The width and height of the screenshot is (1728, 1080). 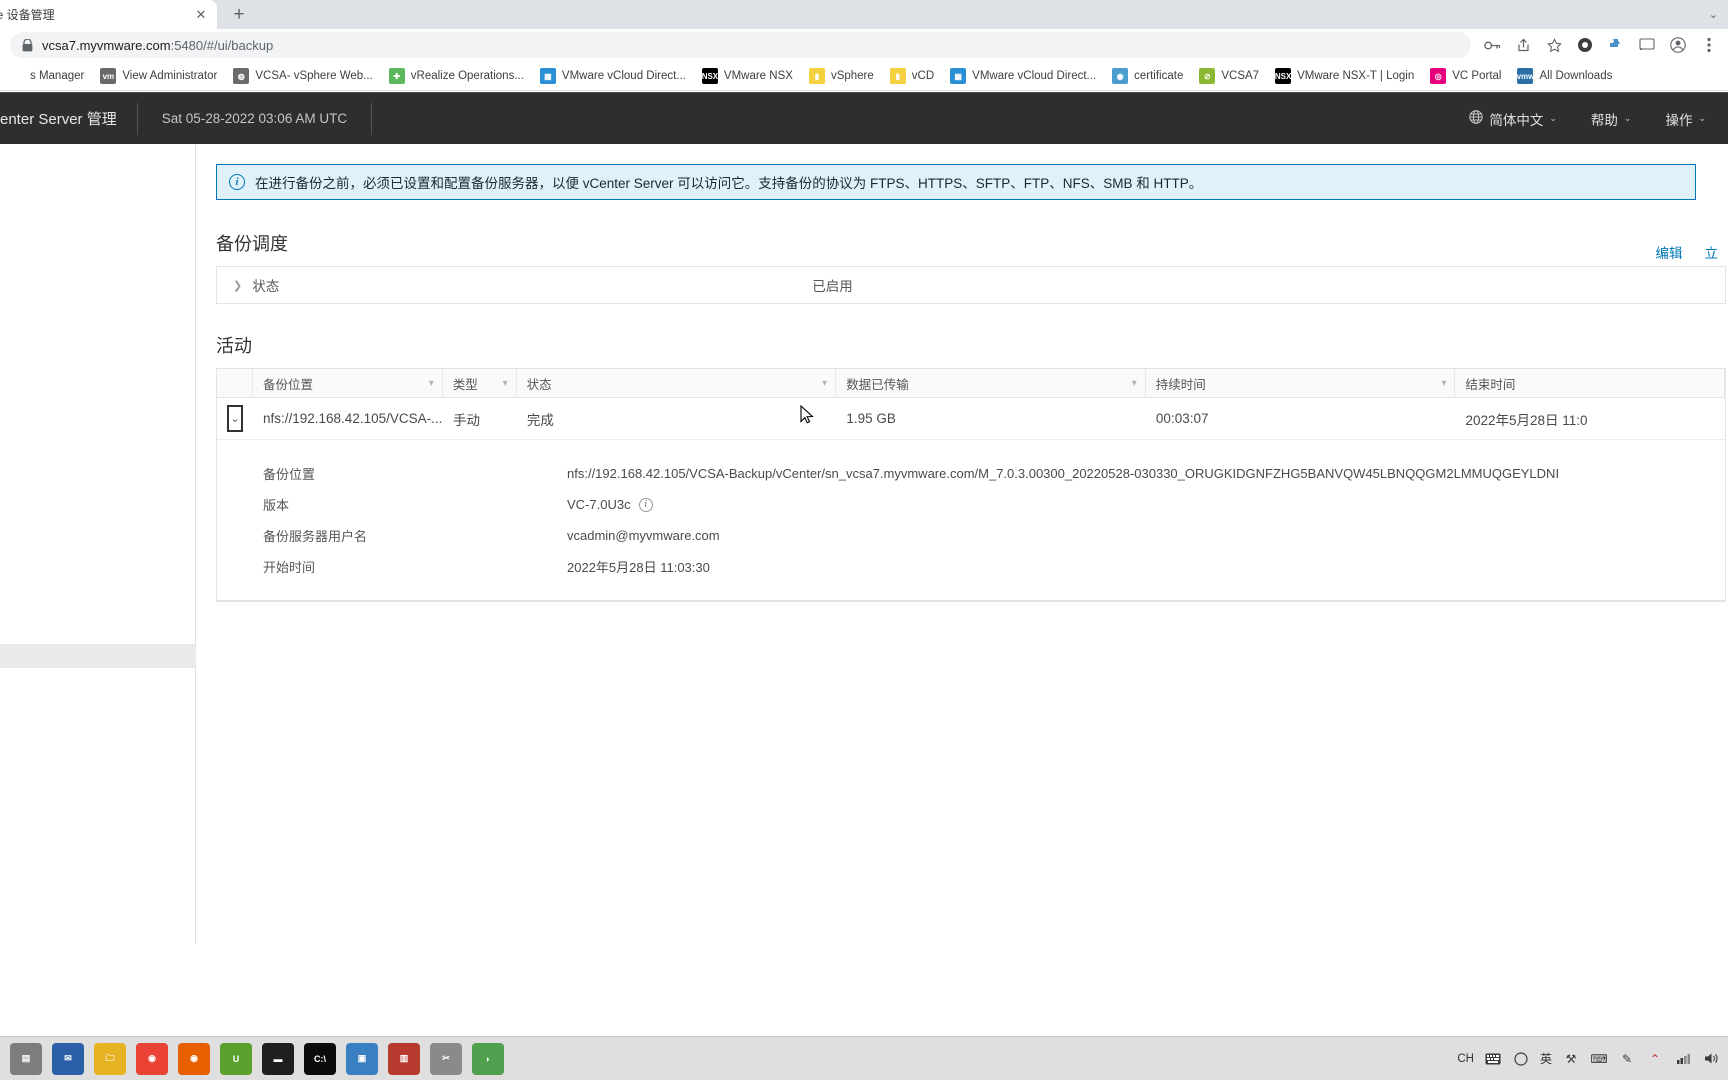 What do you see at coordinates (1492, 45) in the screenshot?
I see `key-icon` at bounding box center [1492, 45].